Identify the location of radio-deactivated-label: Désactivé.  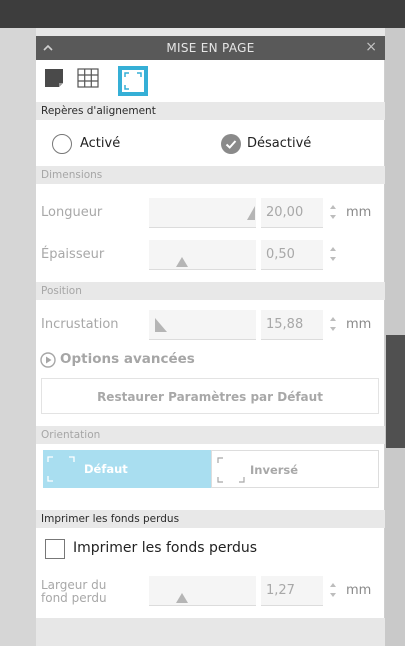
(279, 143).